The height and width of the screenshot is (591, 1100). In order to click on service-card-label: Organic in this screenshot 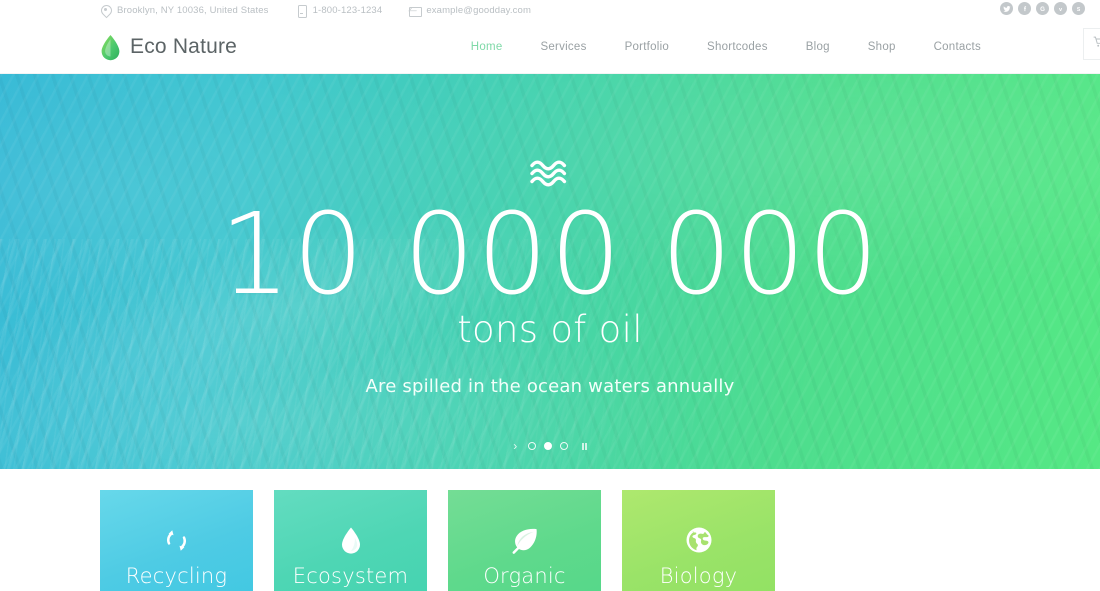, I will do `click(524, 576)`.